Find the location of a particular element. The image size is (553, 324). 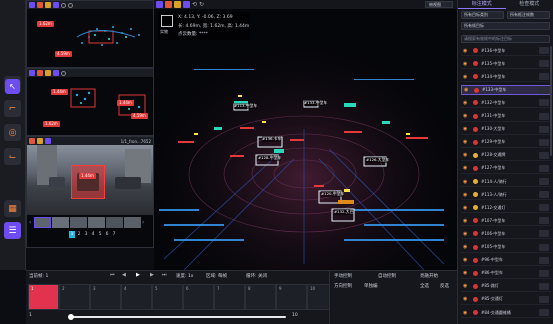

skip-back-icon: ⏮ is located at coordinates (112, 275).